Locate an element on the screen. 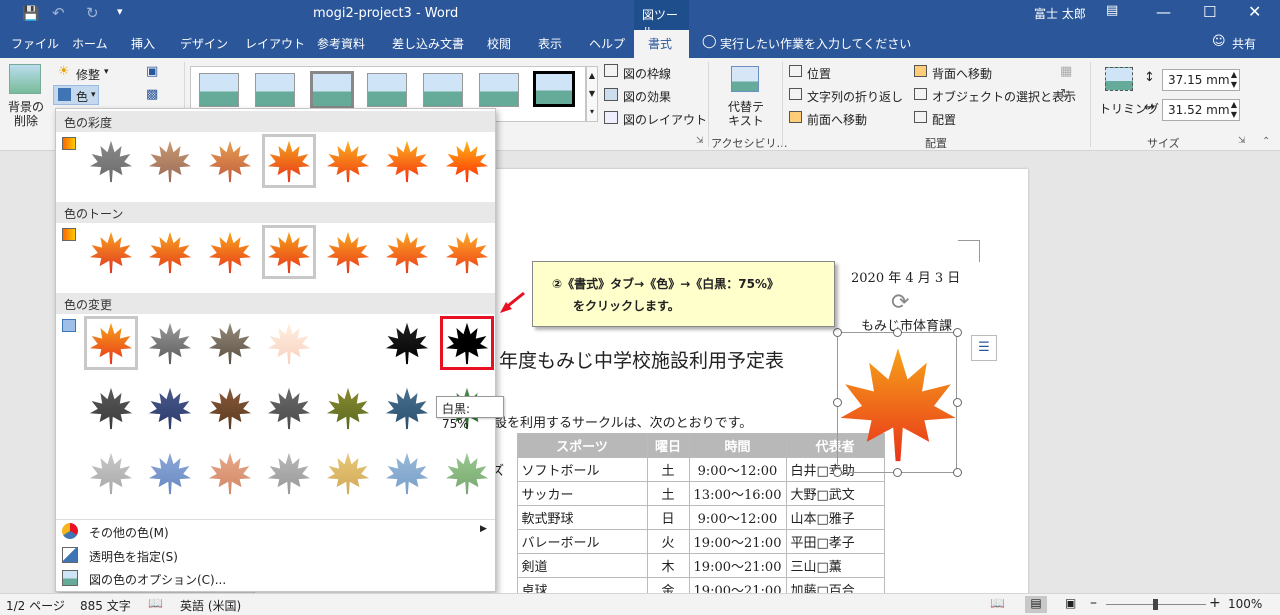  change-picture-icon: ▩ is located at coordinates (152, 94).